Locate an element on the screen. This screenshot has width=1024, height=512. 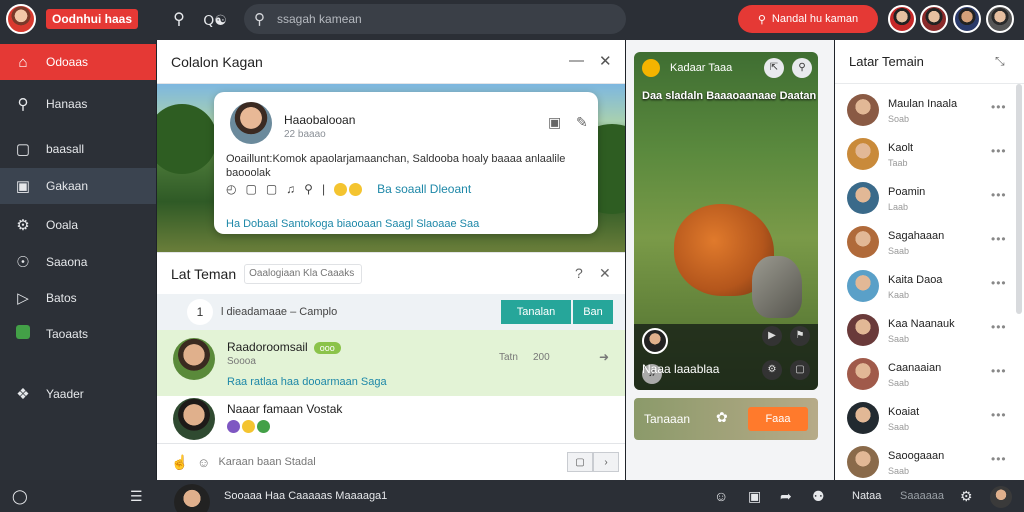
live-button: ⚲ Nandal hu kaman is located at coordinates (808, 19).